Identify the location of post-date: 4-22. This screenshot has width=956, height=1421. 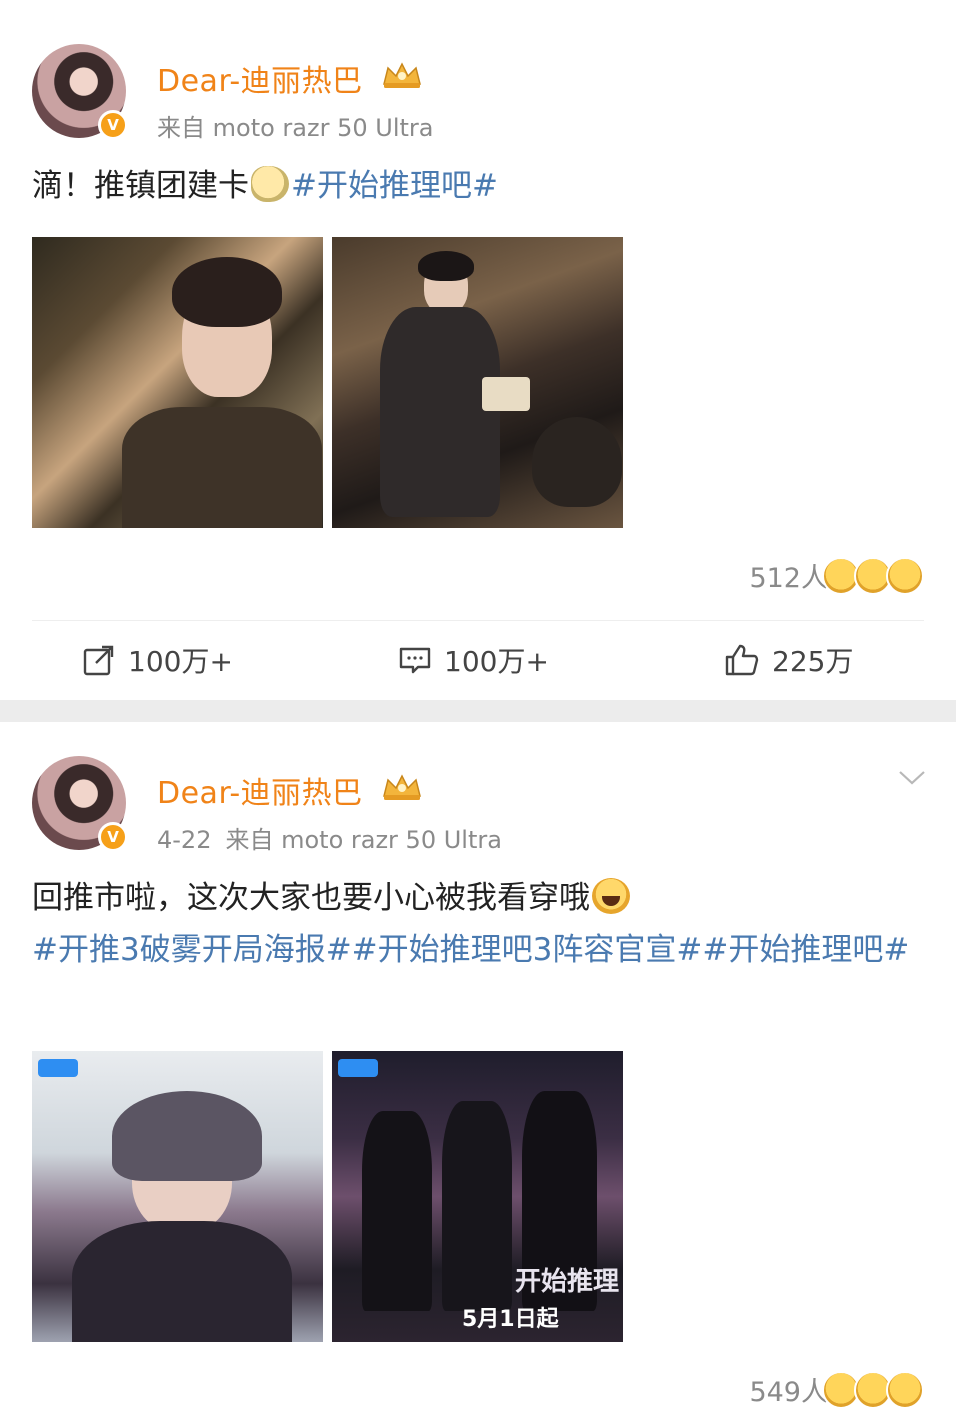
(184, 840).